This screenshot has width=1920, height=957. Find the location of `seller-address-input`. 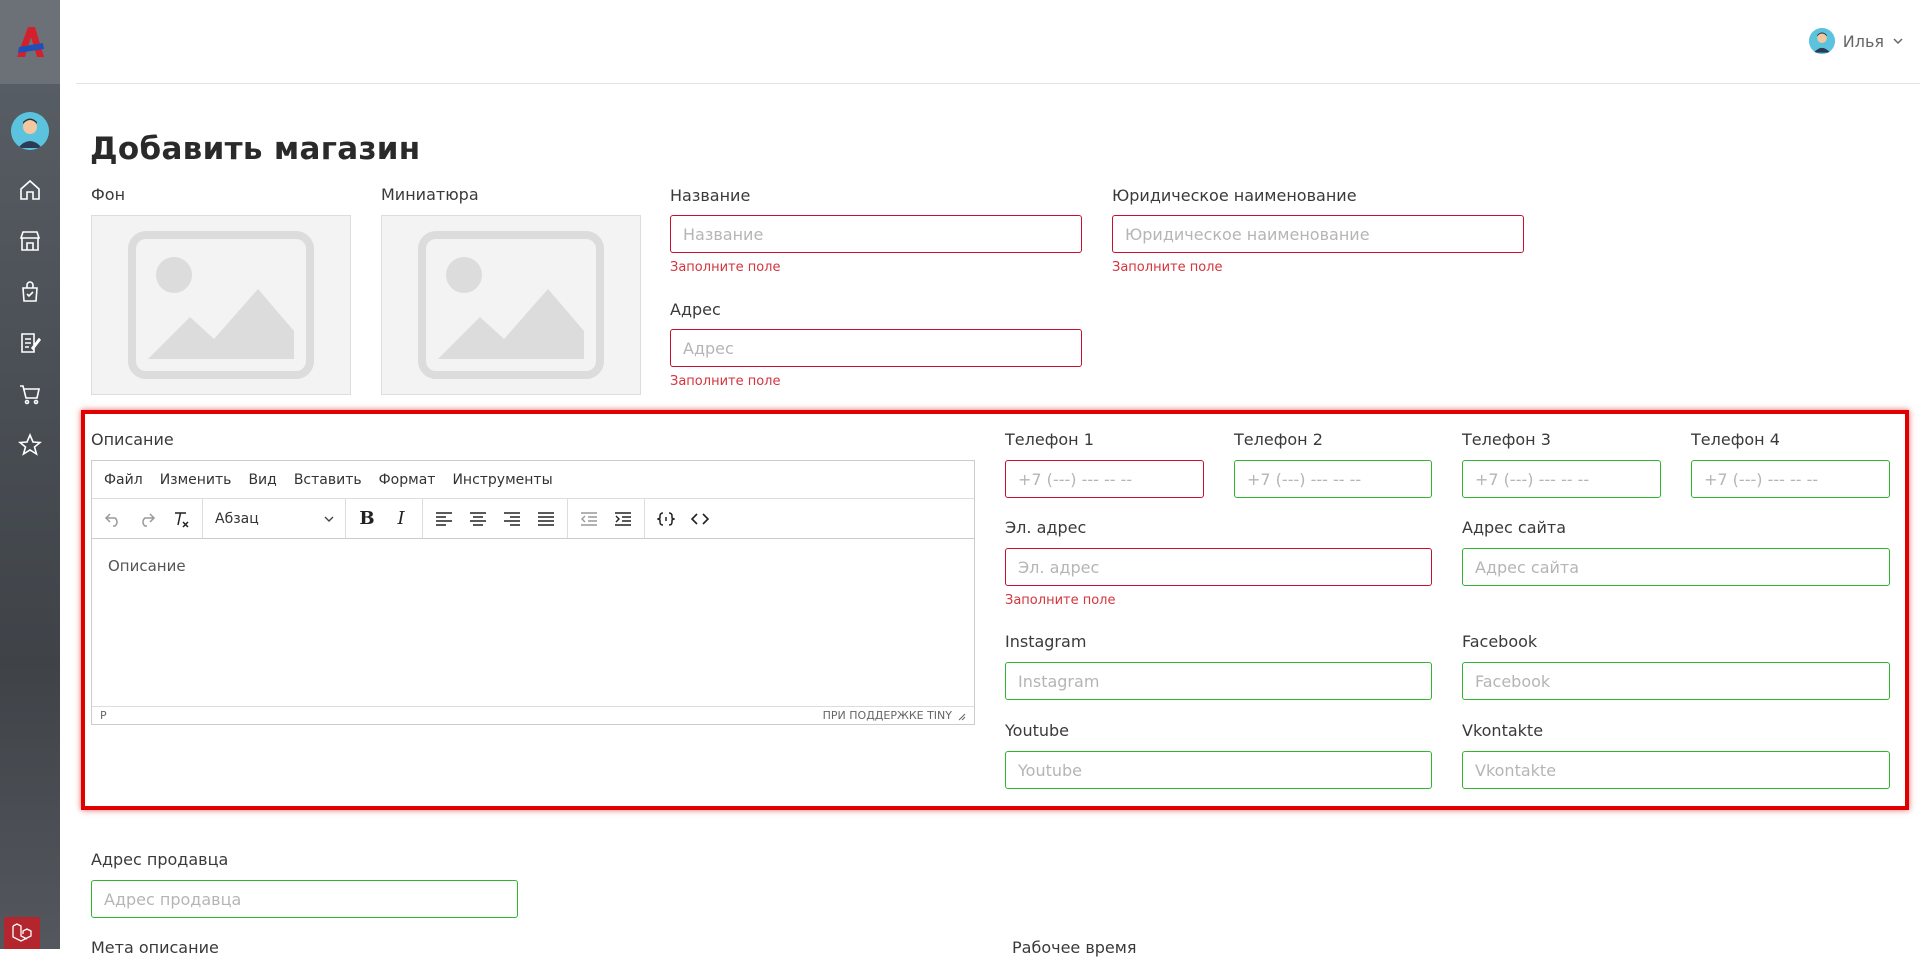

seller-address-input is located at coordinates (304, 899).